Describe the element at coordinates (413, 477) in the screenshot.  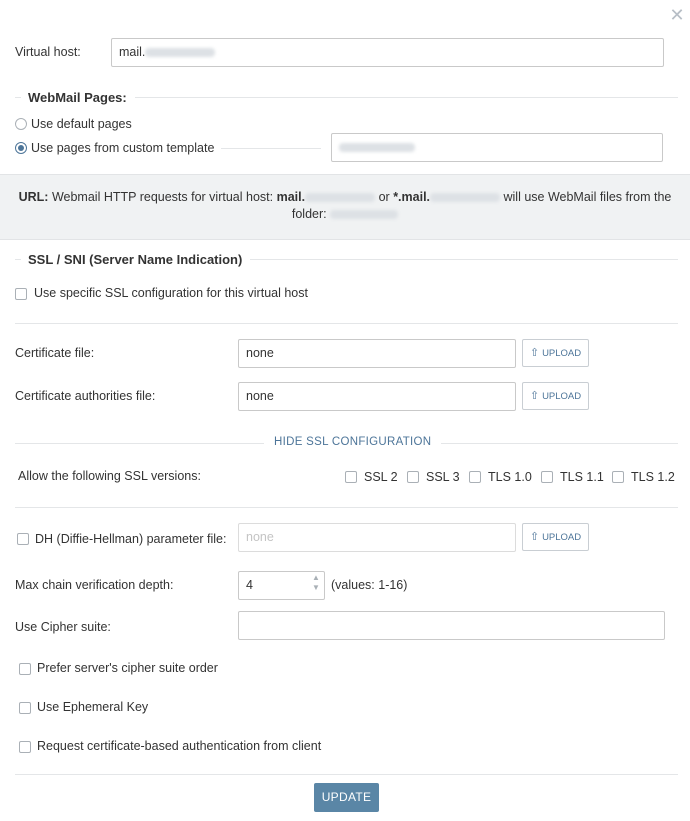
I see `ssl3-checkbox` at that location.